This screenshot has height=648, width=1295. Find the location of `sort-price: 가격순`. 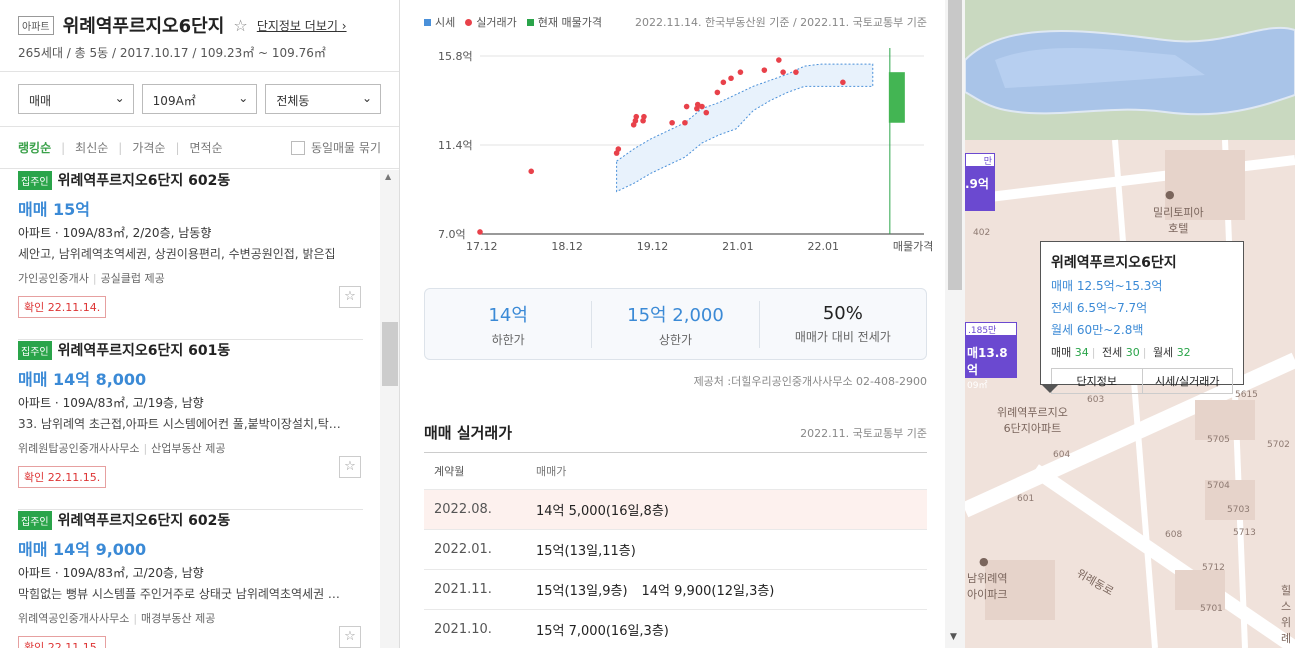

sort-price: 가격순 is located at coordinates (148, 147).